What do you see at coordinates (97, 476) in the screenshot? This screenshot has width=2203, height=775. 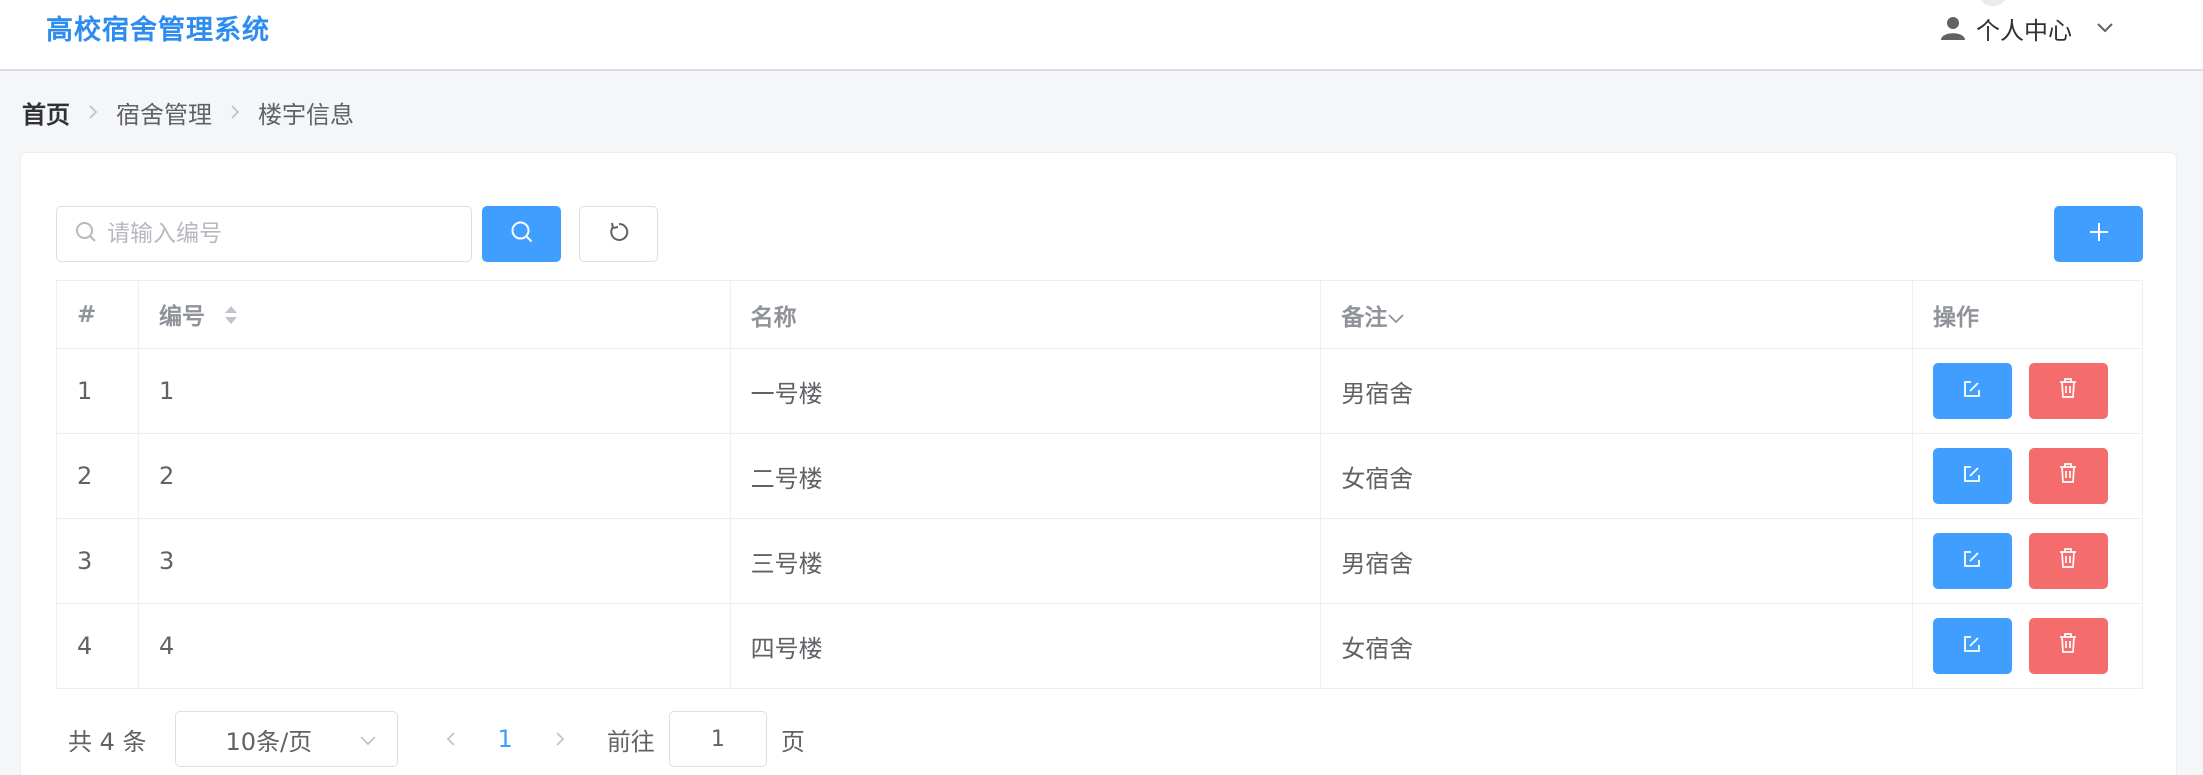 I see `cell-index: 2` at bounding box center [97, 476].